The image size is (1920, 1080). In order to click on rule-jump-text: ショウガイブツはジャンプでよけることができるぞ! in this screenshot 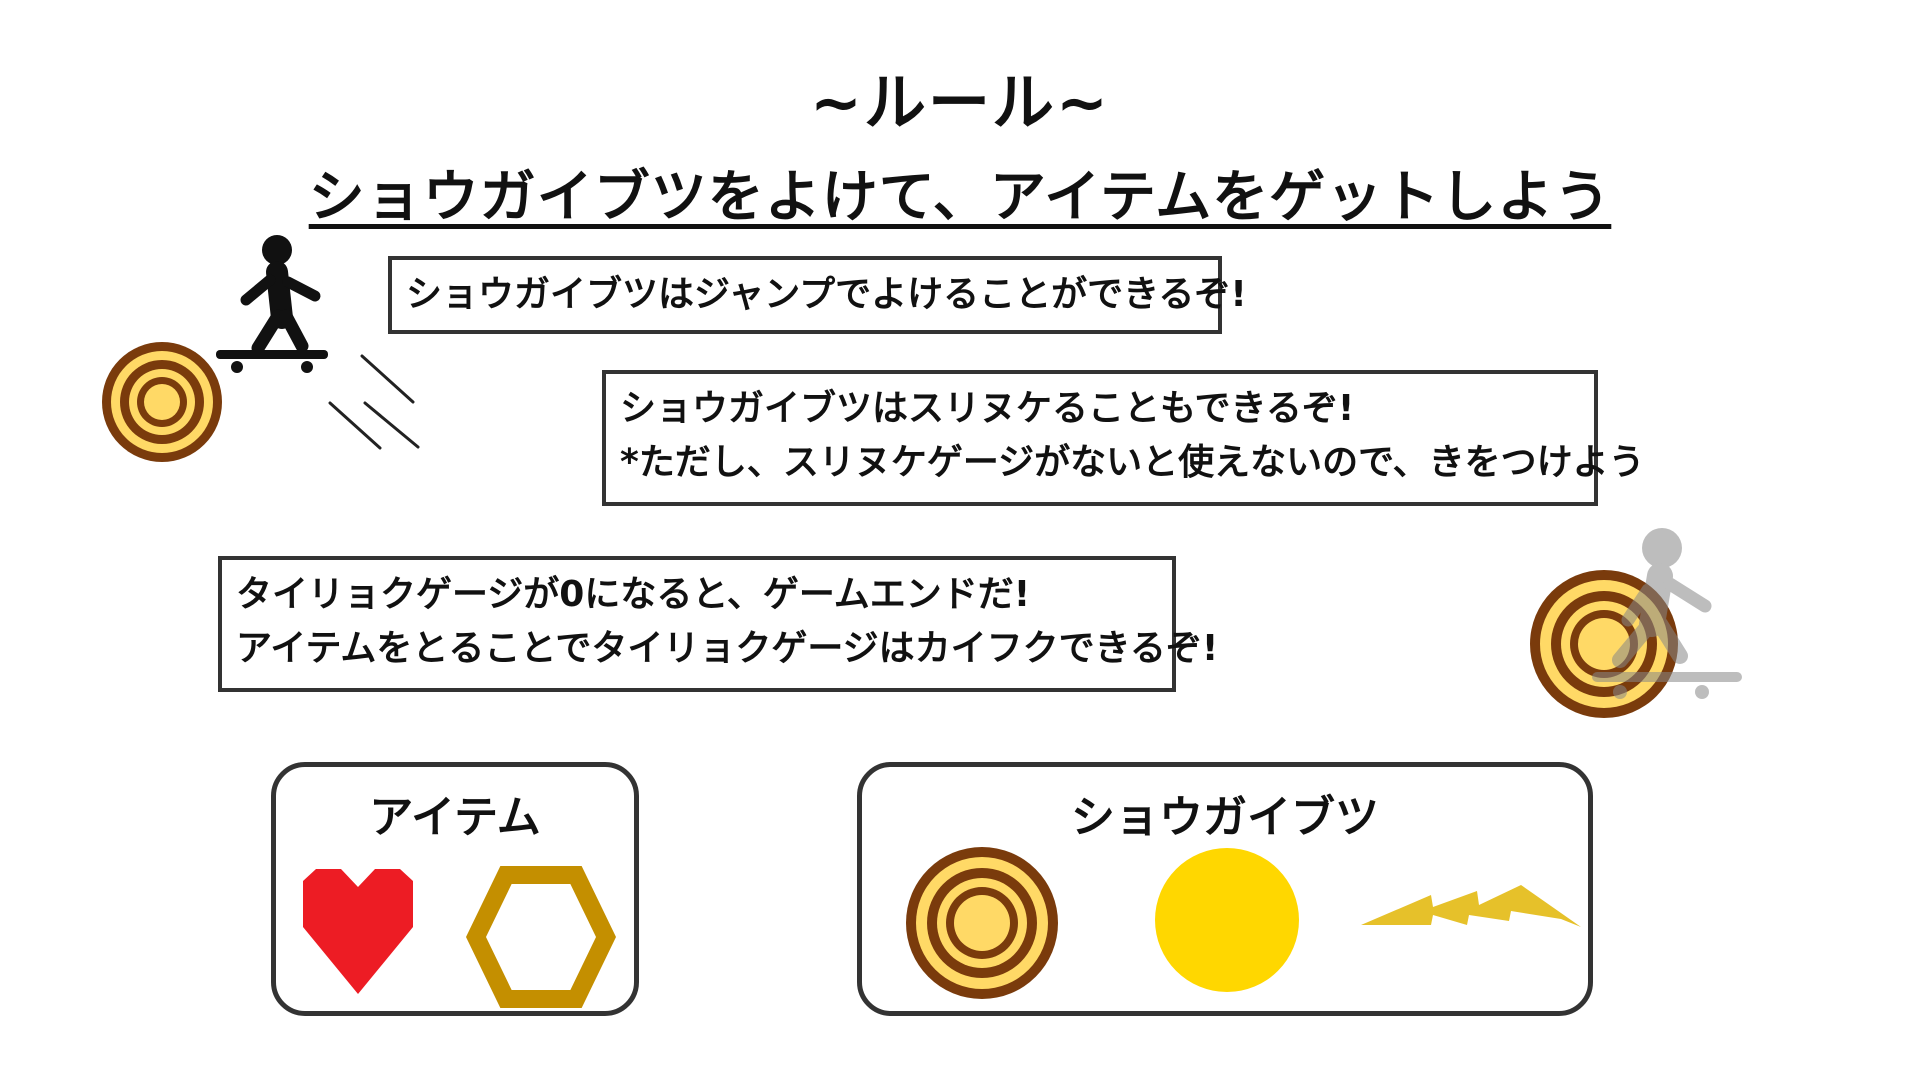, I will do `click(826, 294)`.